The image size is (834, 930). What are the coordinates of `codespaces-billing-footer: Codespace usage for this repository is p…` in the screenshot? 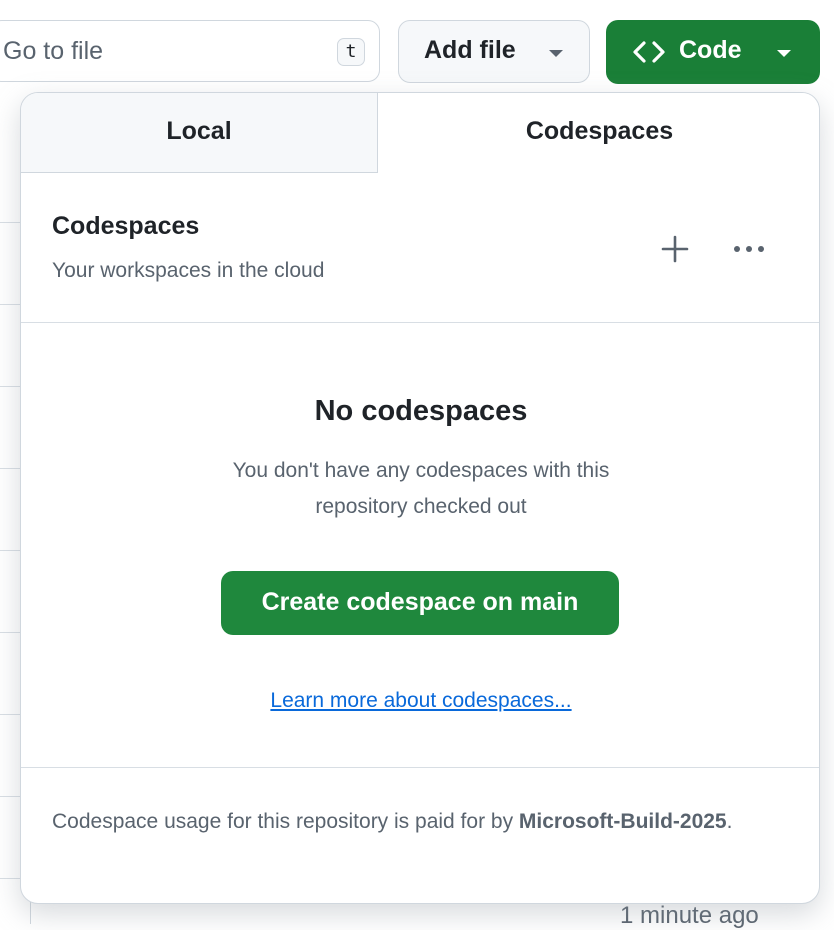 It's located at (420, 835).